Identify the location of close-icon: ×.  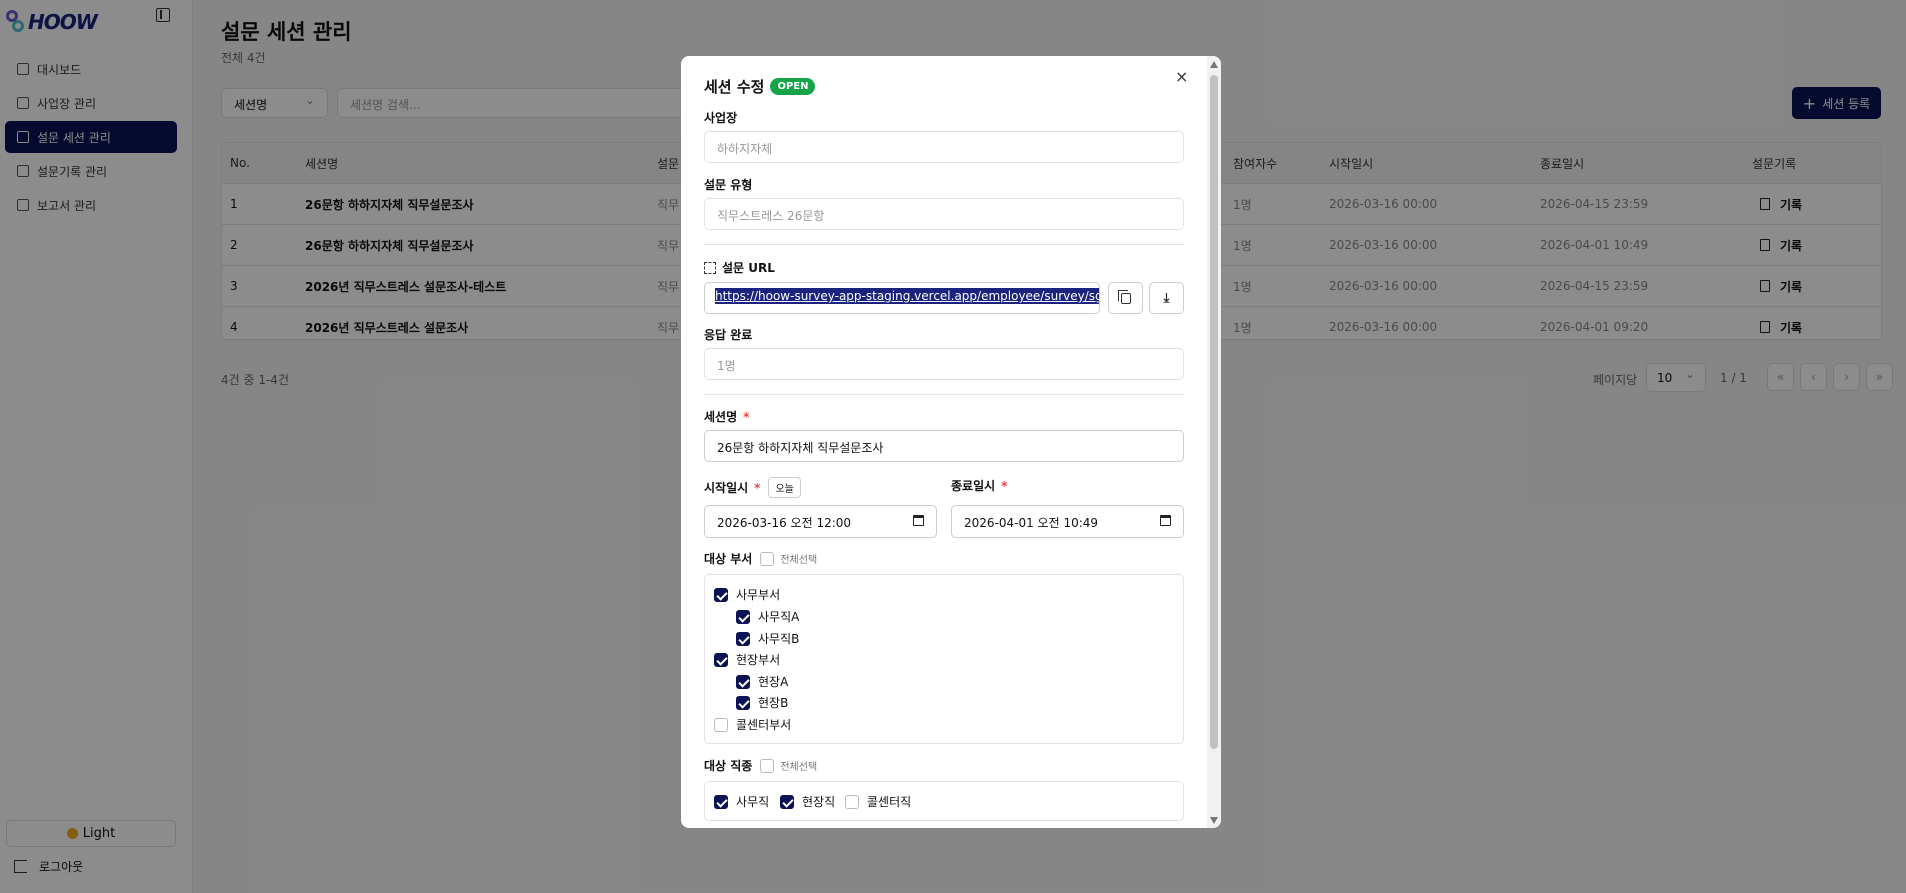
(1181, 76).